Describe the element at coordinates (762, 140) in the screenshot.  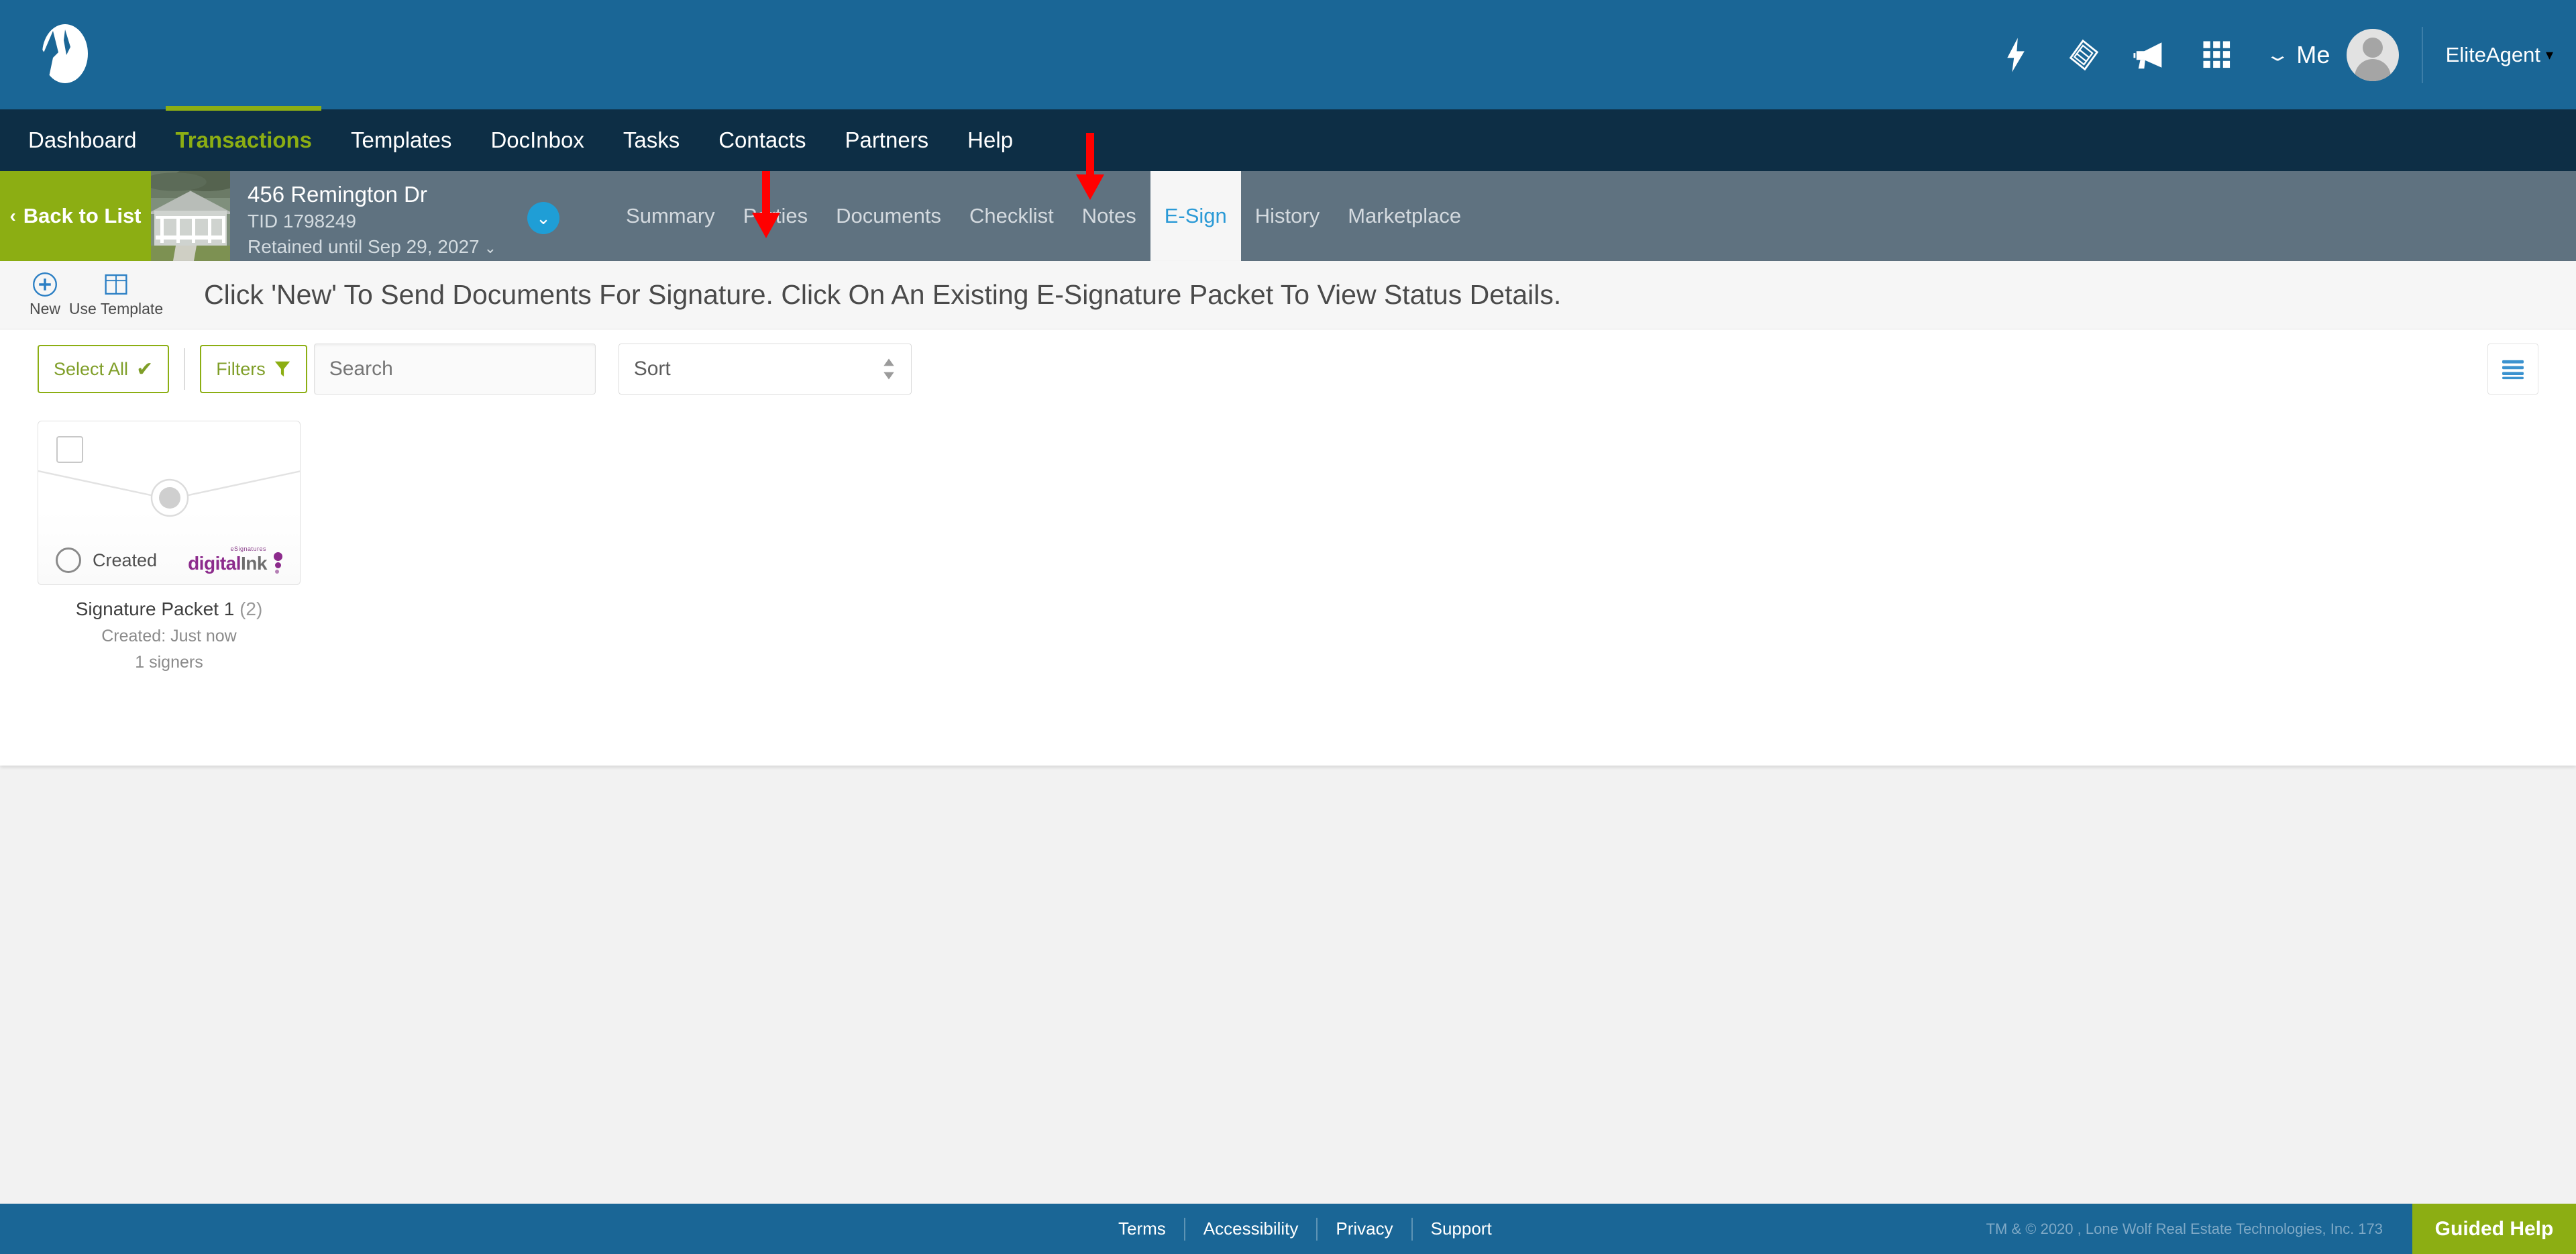
I see `nav-item-contacts: Contacts` at that location.